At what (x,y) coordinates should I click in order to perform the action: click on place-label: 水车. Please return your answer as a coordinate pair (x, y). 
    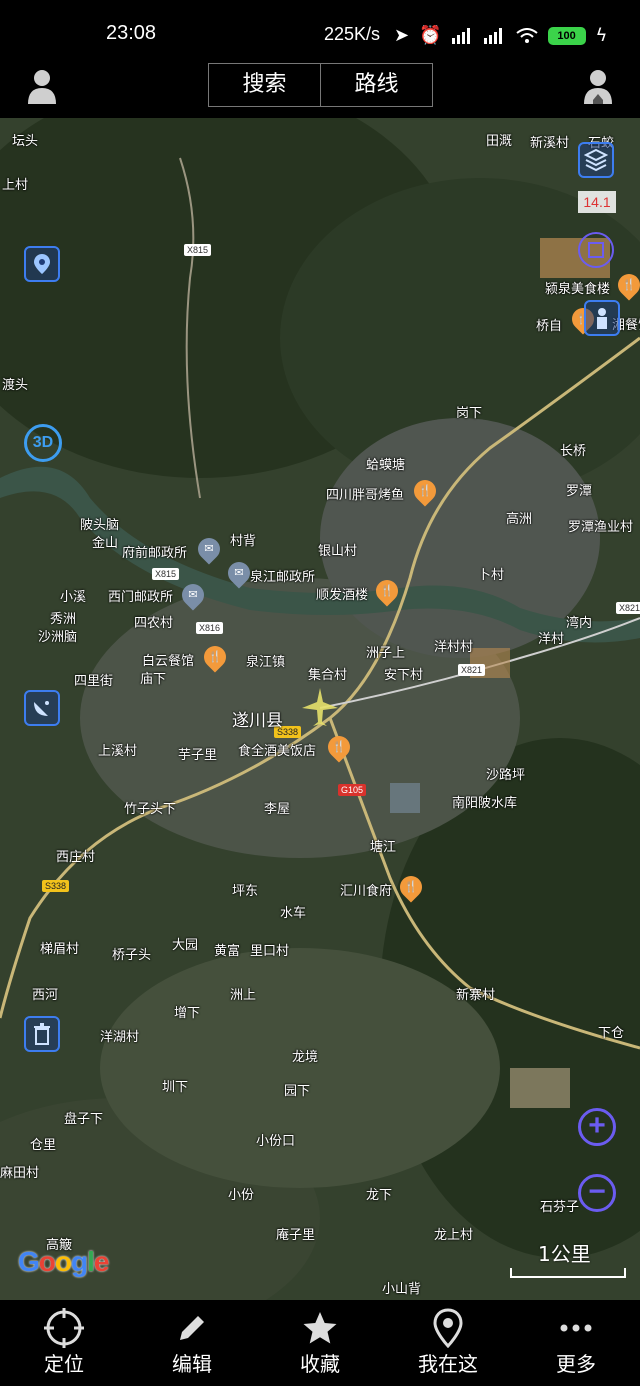
    Looking at the image, I should click on (293, 913).